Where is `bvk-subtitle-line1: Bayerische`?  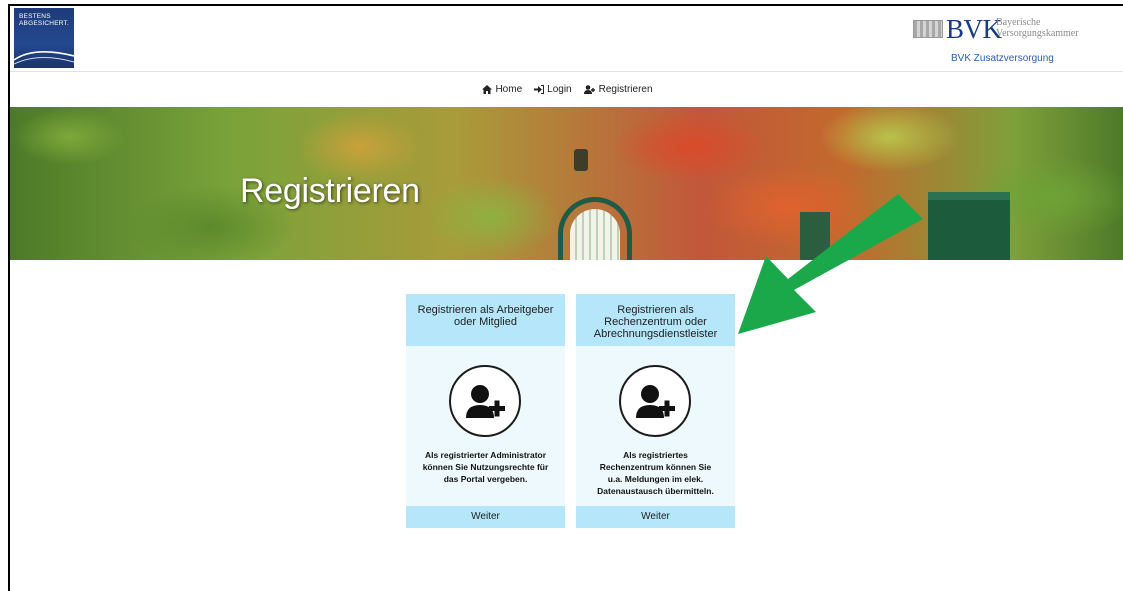
bvk-subtitle-line1: Bayerische is located at coordinates (1018, 22).